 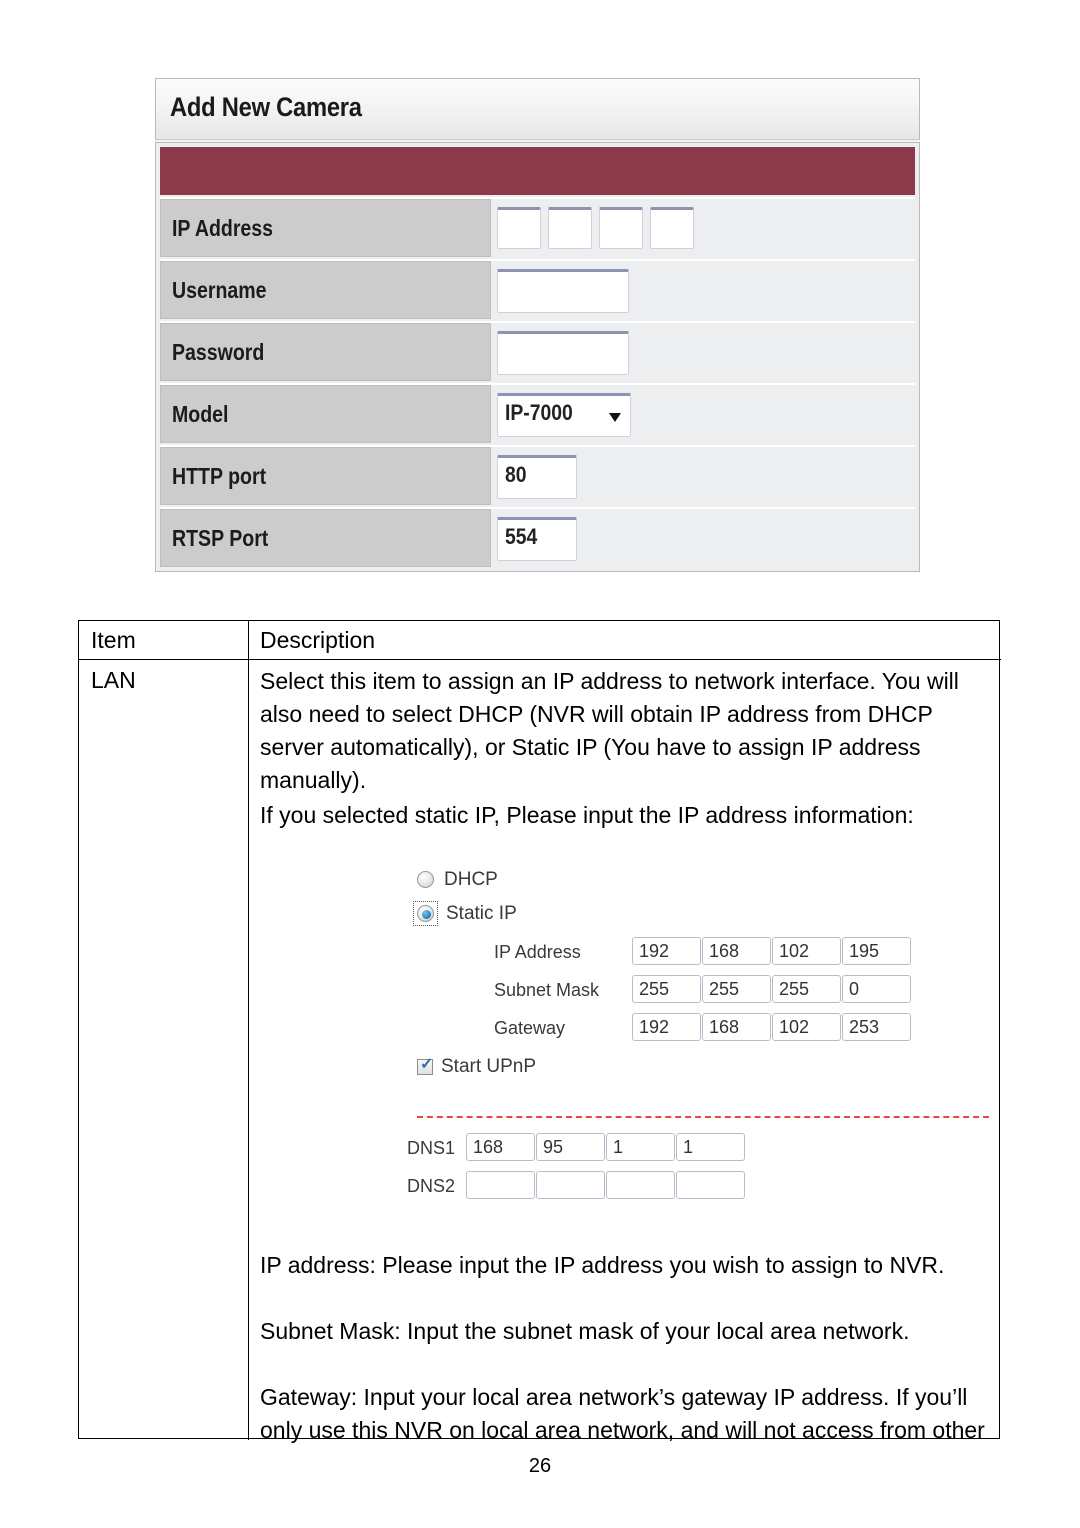 What do you see at coordinates (615, 417) in the screenshot?
I see `chevron-down-icon` at bounding box center [615, 417].